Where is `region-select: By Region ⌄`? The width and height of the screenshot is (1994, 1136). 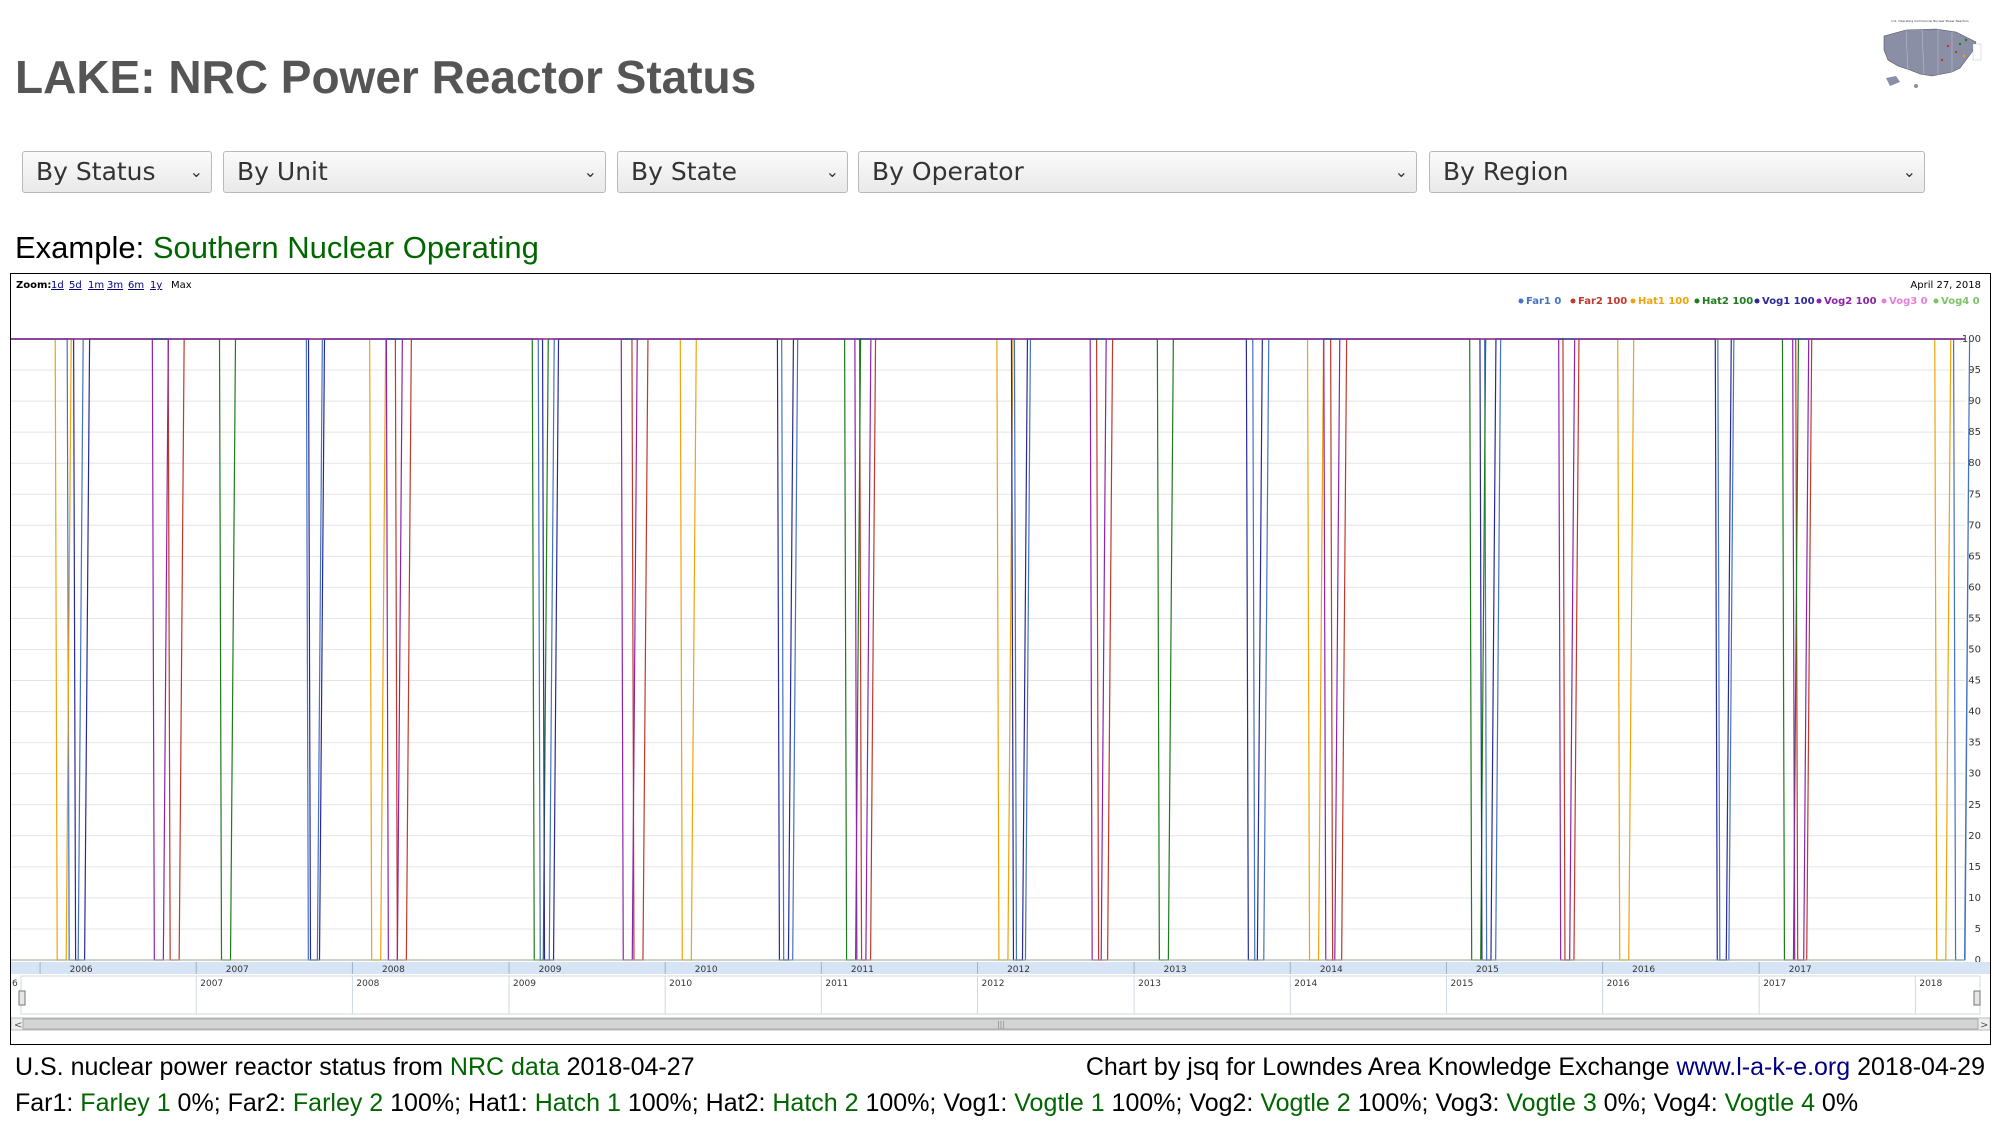 region-select: By Region ⌄ is located at coordinates (1677, 172).